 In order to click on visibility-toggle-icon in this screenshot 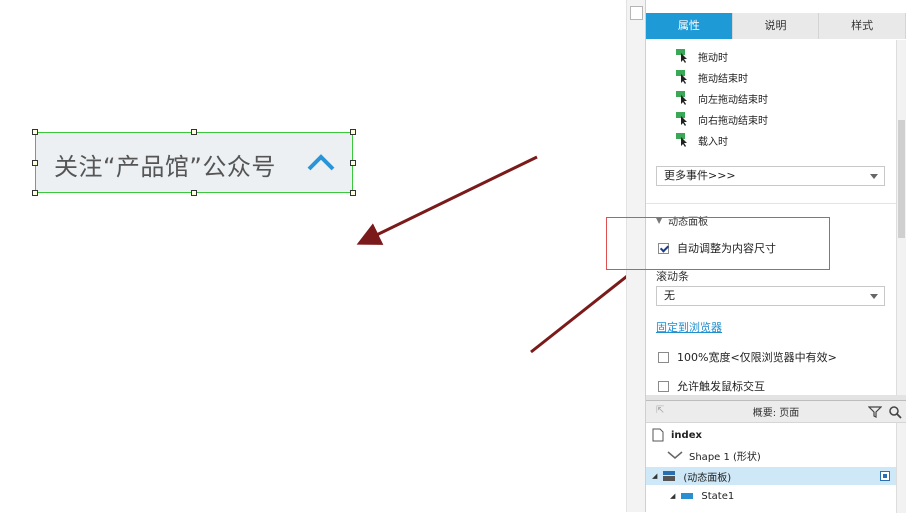, I will do `click(885, 476)`.